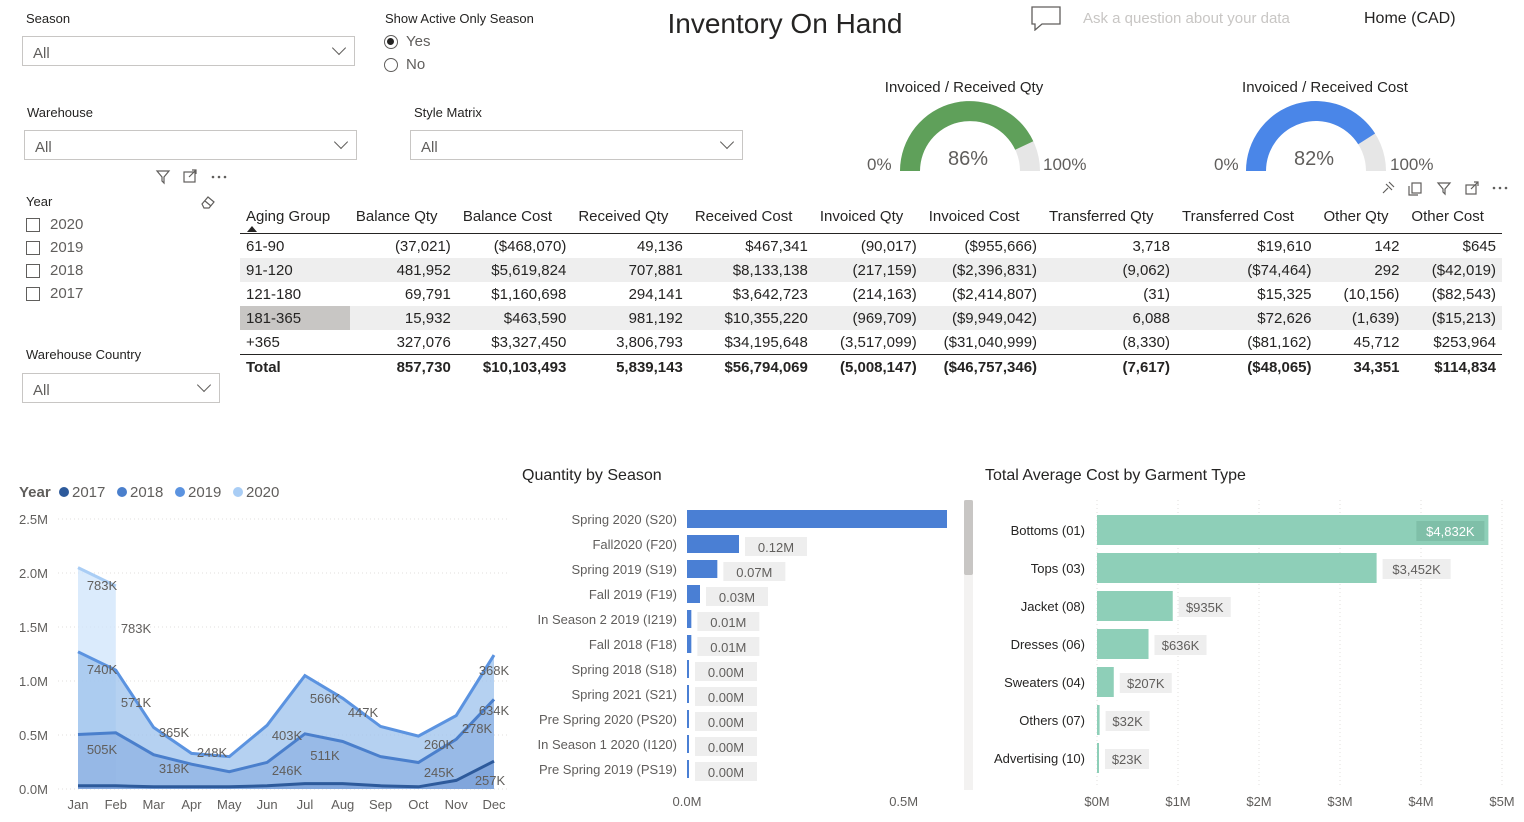 This screenshot has height=822, width=1524. What do you see at coordinates (1039, 758) in the screenshot?
I see `category-label: Advertising (10)` at bounding box center [1039, 758].